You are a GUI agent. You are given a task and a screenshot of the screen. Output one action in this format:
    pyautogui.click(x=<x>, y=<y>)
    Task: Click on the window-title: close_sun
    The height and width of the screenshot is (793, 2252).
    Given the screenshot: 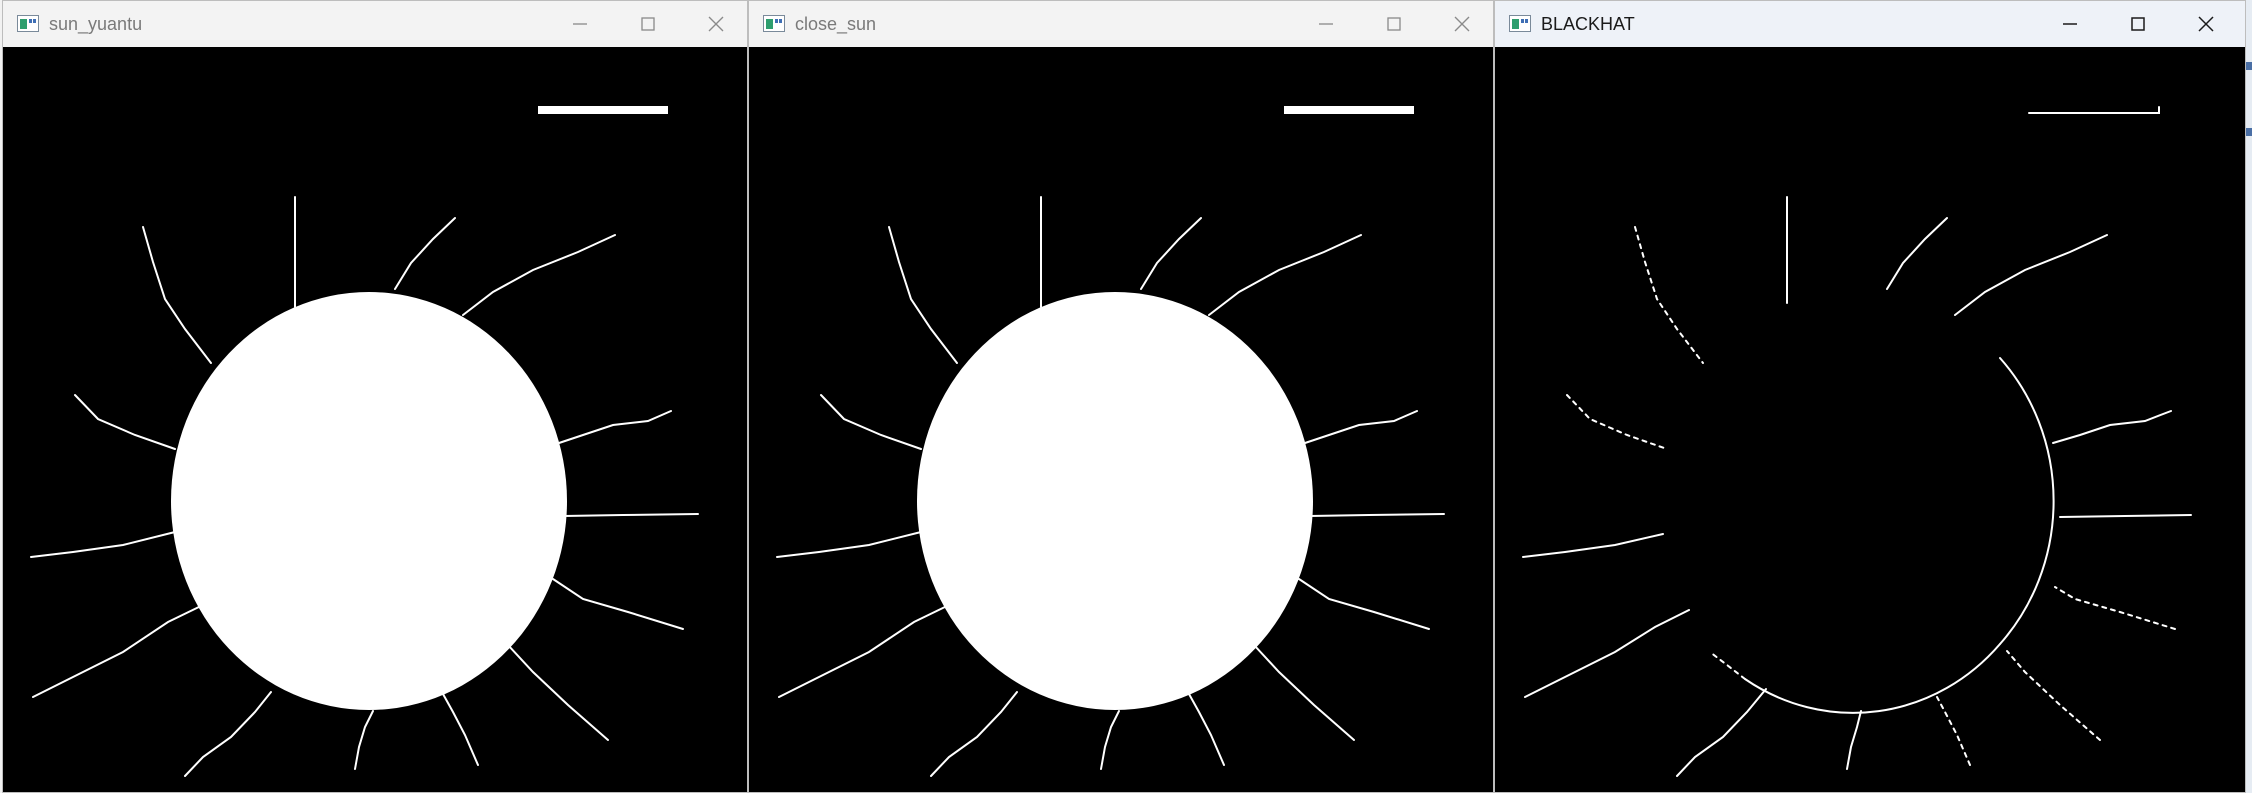 What is the action you would take?
    pyautogui.click(x=836, y=24)
    